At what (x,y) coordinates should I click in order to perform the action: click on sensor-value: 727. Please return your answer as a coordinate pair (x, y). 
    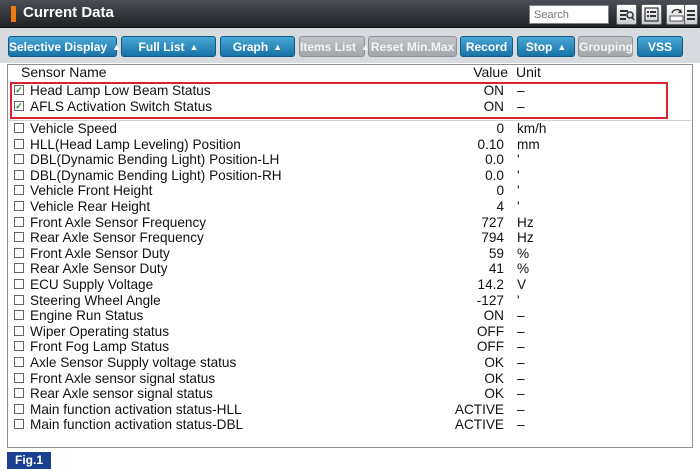
    Looking at the image, I should click on (492, 222).